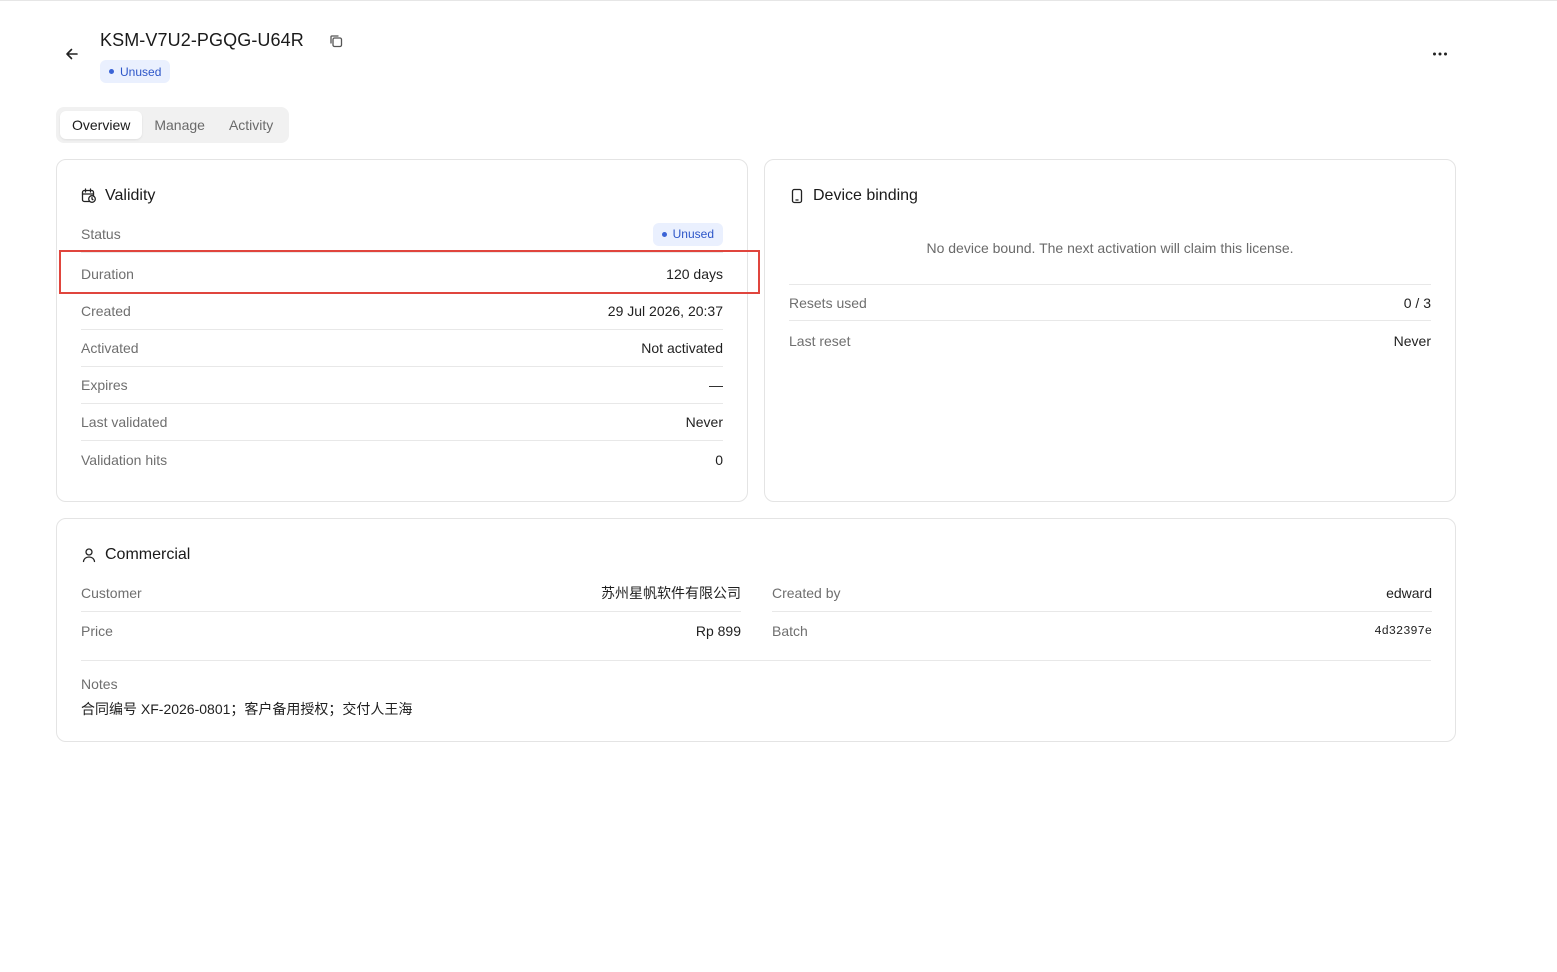  I want to click on row-label: Batch, so click(790, 630).